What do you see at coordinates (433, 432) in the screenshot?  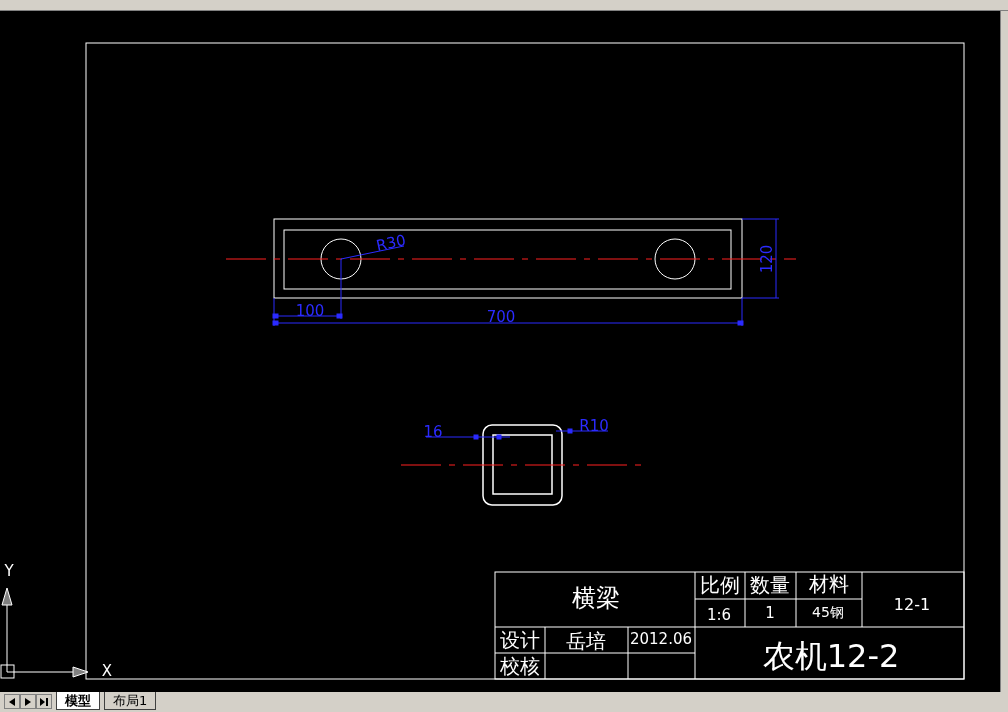 I see `dimension-label: 16` at bounding box center [433, 432].